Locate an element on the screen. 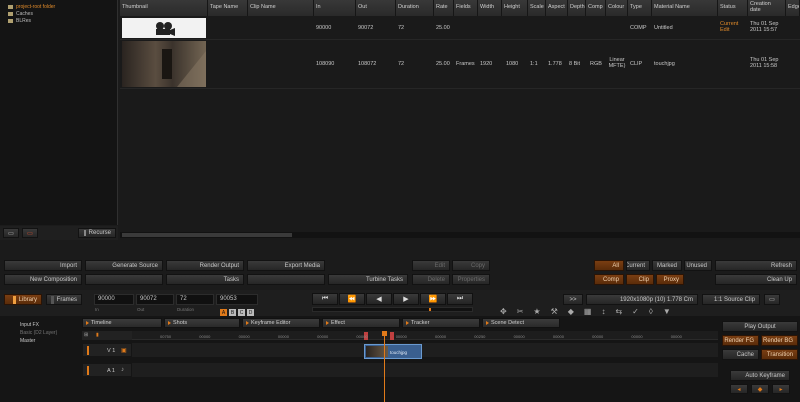 The image size is (800, 402). play-output-button: Play Output is located at coordinates (760, 326).